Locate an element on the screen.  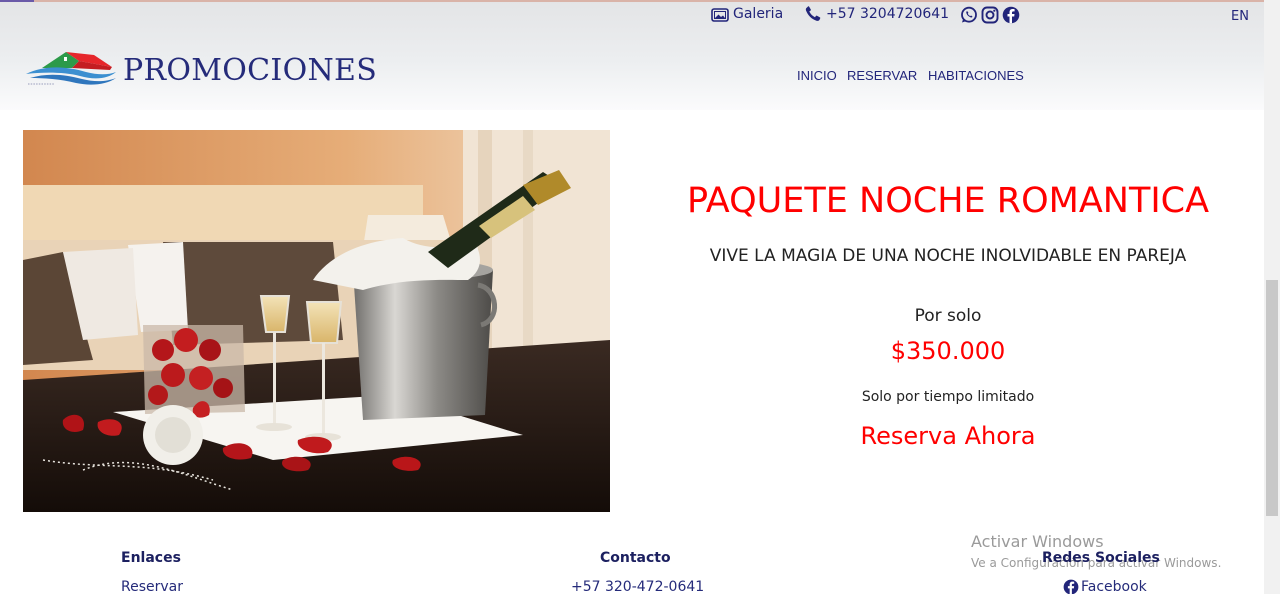
nav-reservar: RESERVAR is located at coordinates (882, 75).